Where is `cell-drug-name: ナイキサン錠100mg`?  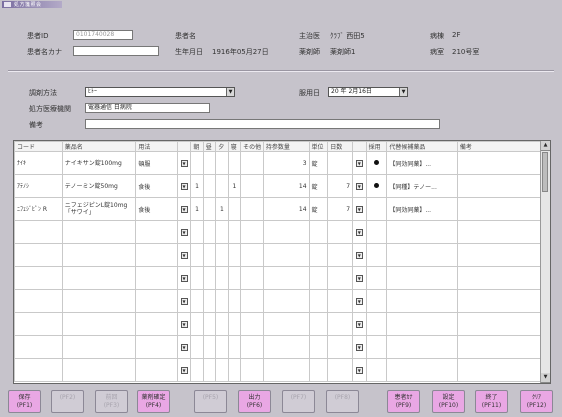 cell-drug-name: ナイキサン錠100mg is located at coordinates (99, 163).